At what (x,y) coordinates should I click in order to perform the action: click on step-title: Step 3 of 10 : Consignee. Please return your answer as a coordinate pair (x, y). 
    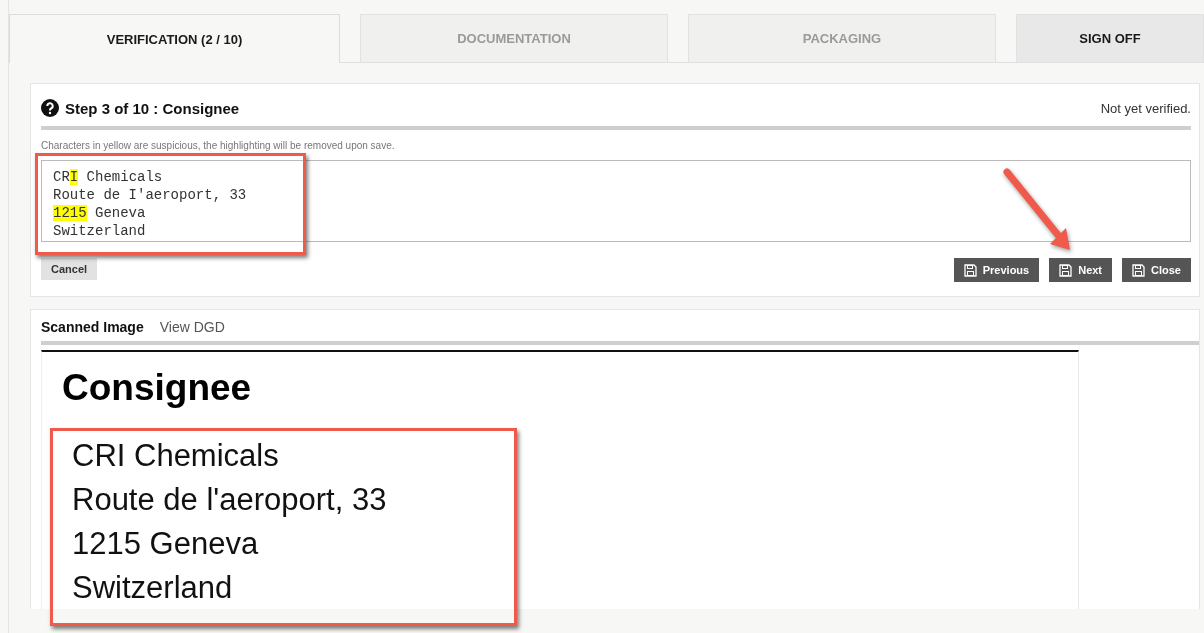
    Looking at the image, I should click on (152, 108).